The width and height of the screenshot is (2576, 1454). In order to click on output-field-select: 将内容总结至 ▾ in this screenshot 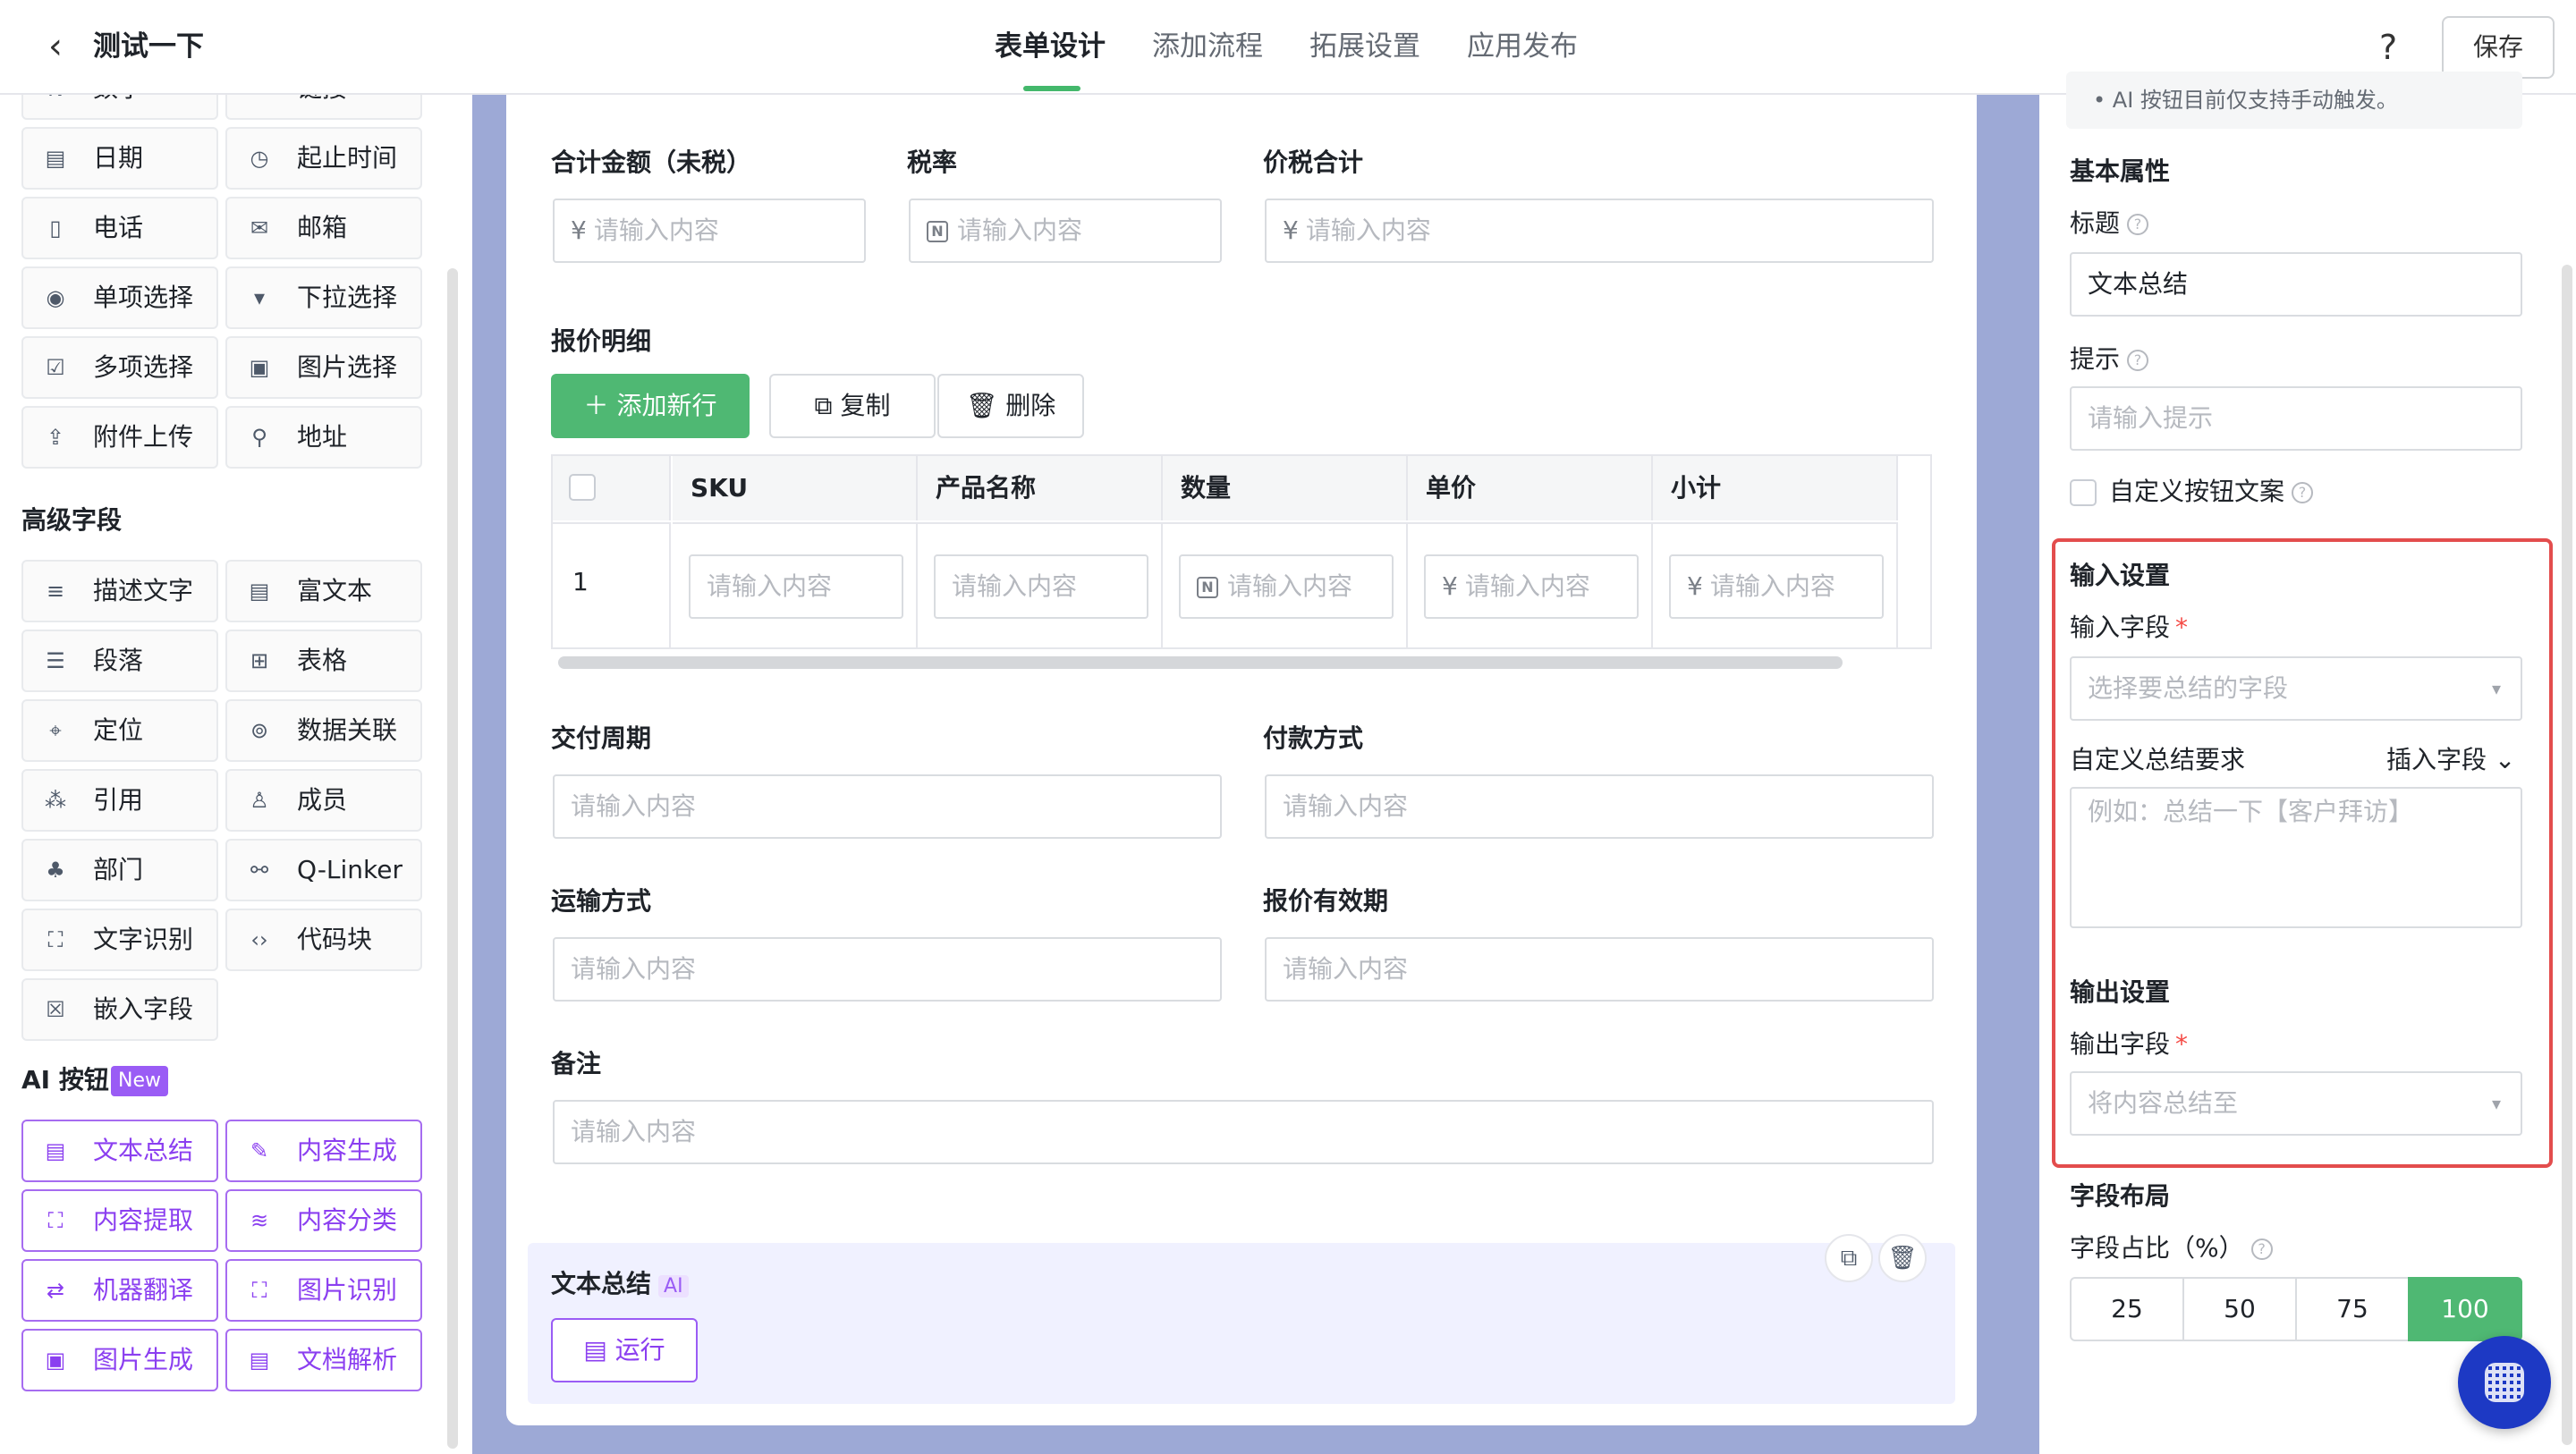, I will do `click(2296, 1104)`.